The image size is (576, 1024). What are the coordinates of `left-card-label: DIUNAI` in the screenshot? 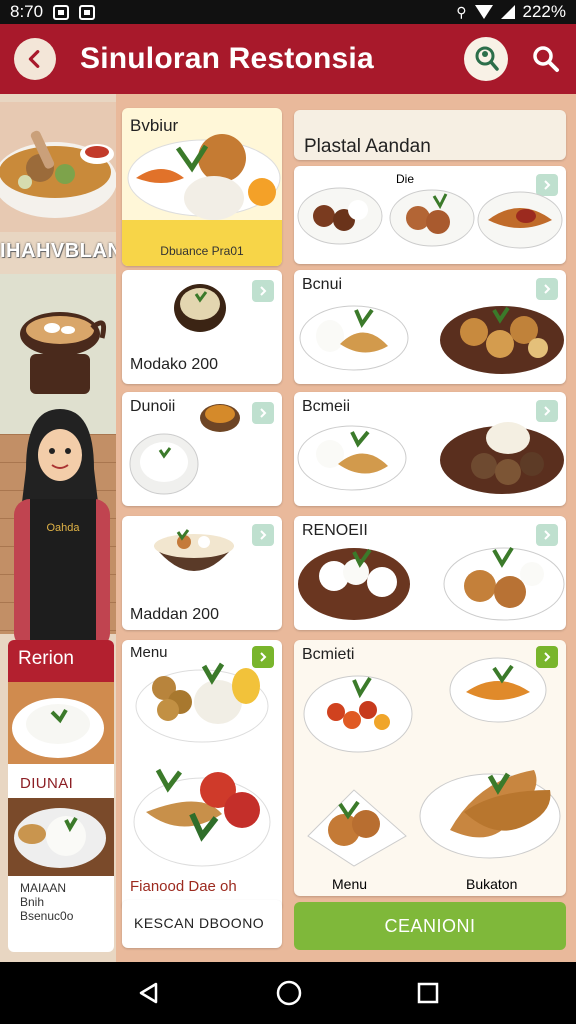 It's located at (47, 783).